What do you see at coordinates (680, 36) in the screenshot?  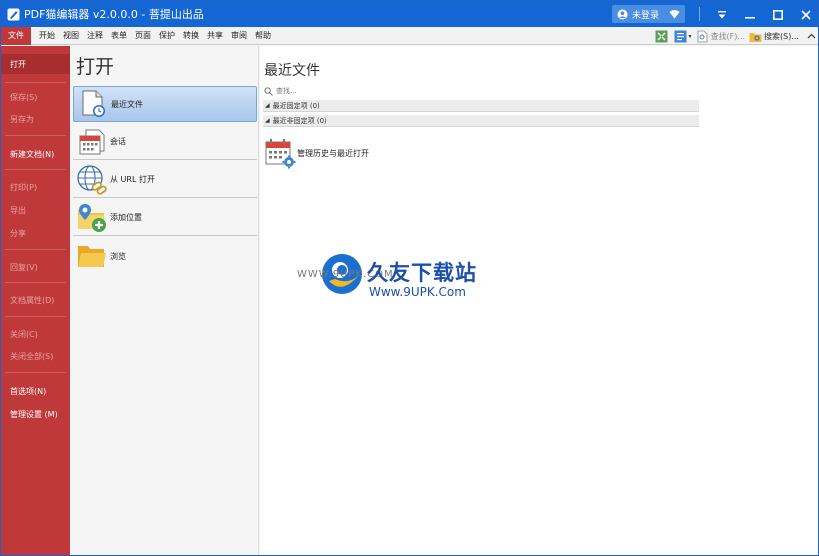 I see `document-options-icon` at bounding box center [680, 36].